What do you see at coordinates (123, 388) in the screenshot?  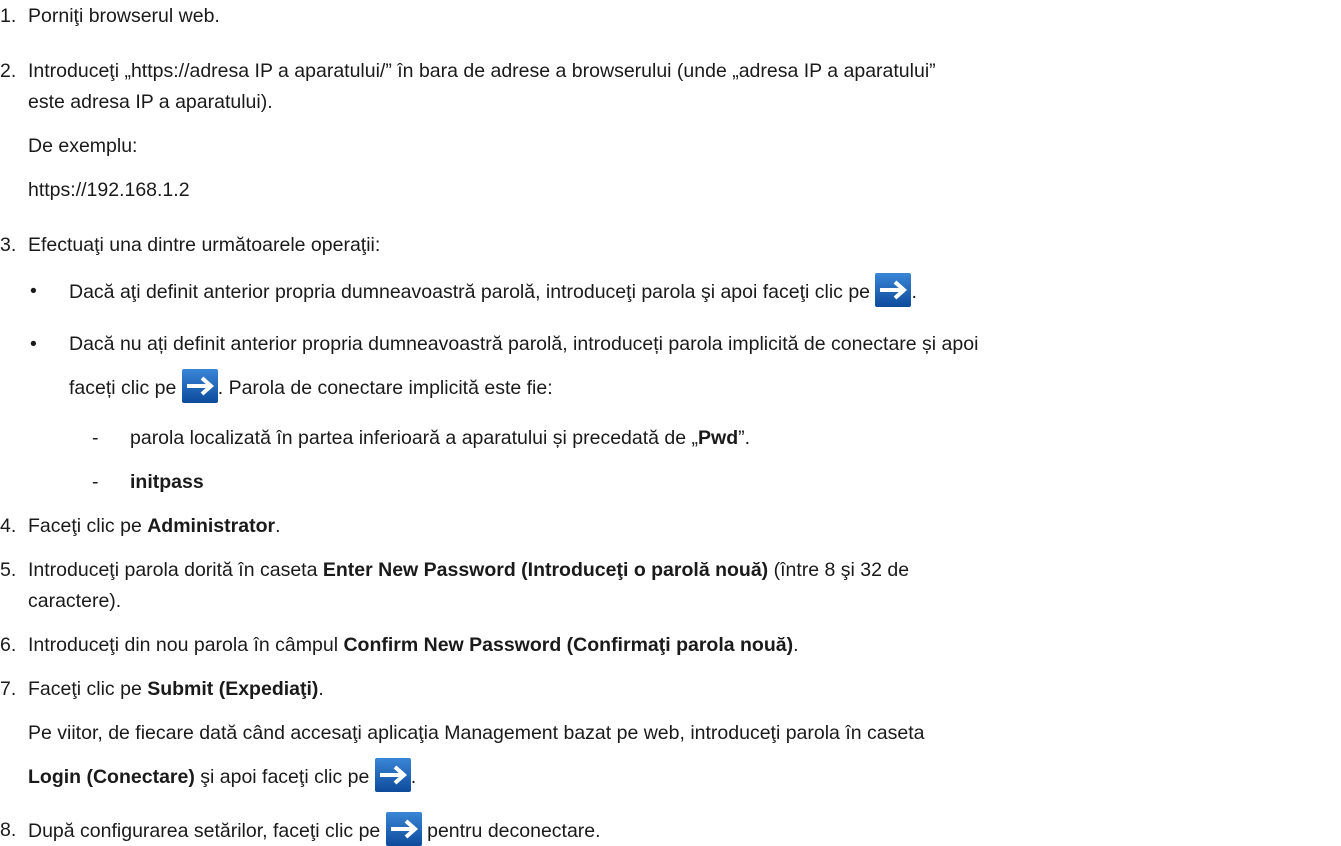 I see `bullet-text: faceți clic pe` at bounding box center [123, 388].